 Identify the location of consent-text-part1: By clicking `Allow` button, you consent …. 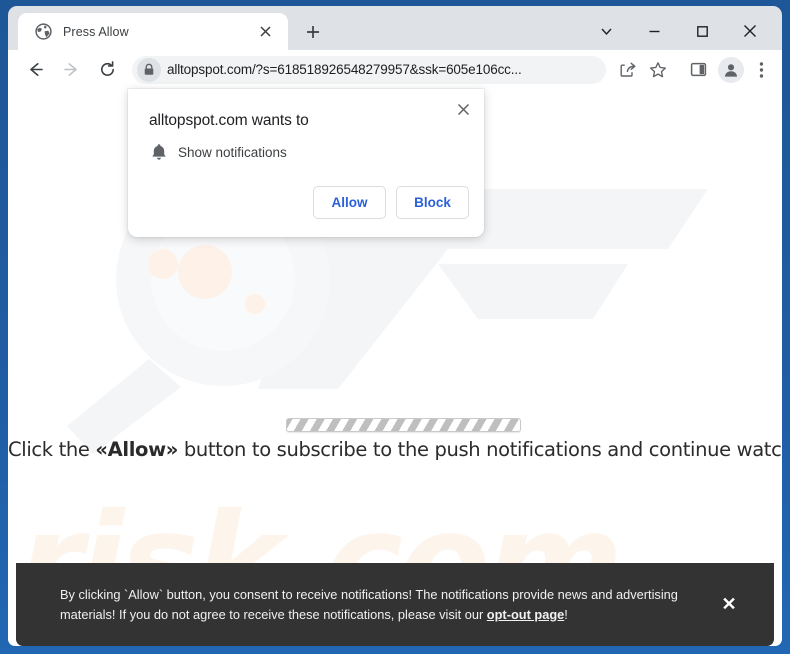
(369, 604).